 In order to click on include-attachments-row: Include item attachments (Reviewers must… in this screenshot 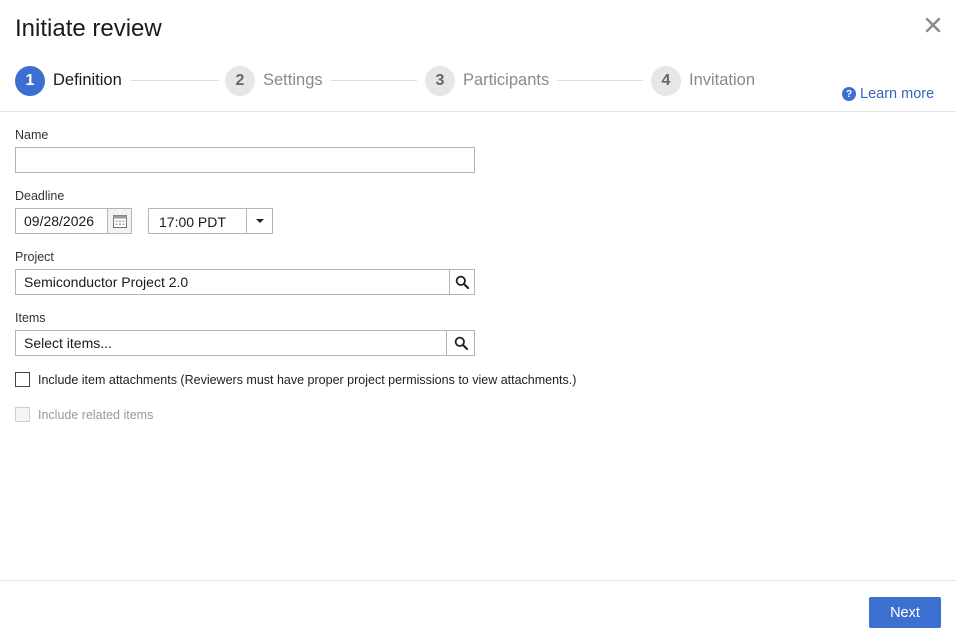, I will do `click(295, 379)`.